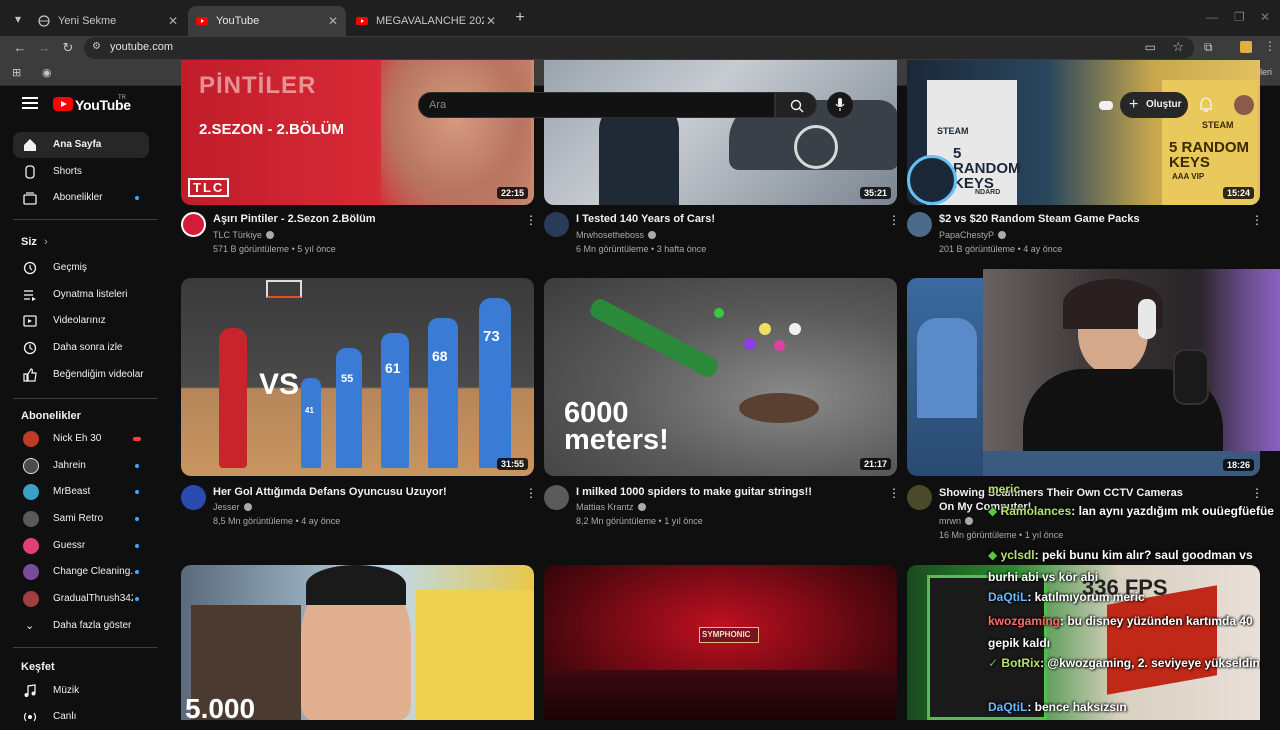 This screenshot has width=1280, height=730. What do you see at coordinates (1172, 511) in the screenshot?
I see `chat-text: : lan aynı yazdığım mk ouüegfüefüe` at bounding box center [1172, 511].